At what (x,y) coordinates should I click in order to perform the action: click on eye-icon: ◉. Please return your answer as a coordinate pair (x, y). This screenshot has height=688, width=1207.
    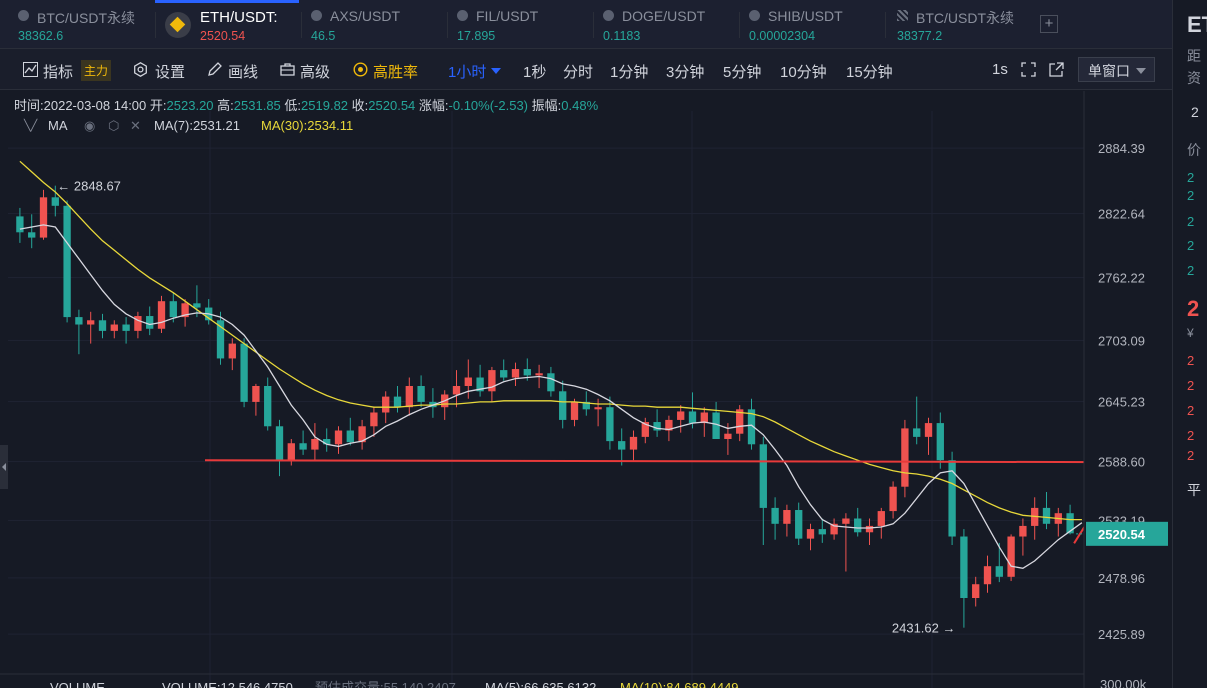
    Looking at the image, I should click on (89, 126).